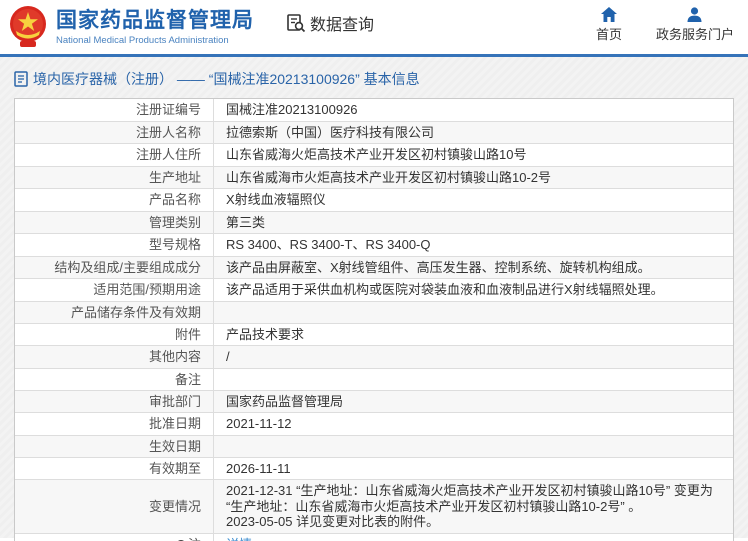 This screenshot has height=541, width=748. I want to click on document-search-icon, so click(296, 23).